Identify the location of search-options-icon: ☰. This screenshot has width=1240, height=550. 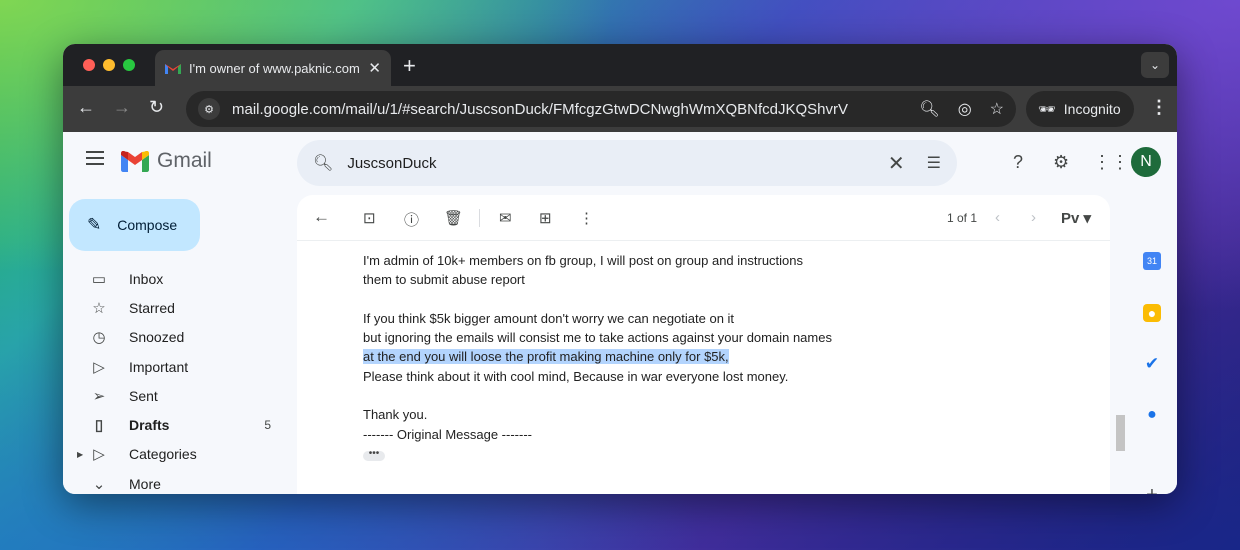
(934, 163).